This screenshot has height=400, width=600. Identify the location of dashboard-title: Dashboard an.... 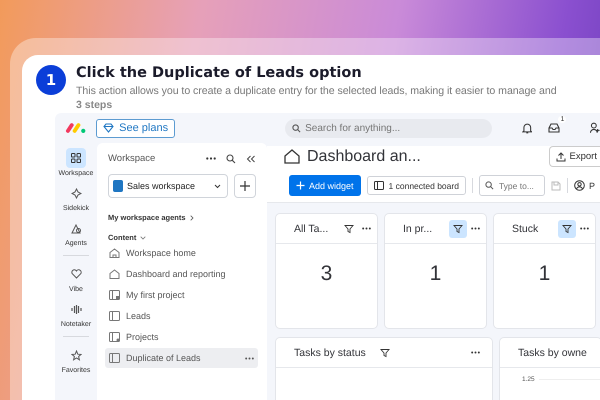
(364, 157).